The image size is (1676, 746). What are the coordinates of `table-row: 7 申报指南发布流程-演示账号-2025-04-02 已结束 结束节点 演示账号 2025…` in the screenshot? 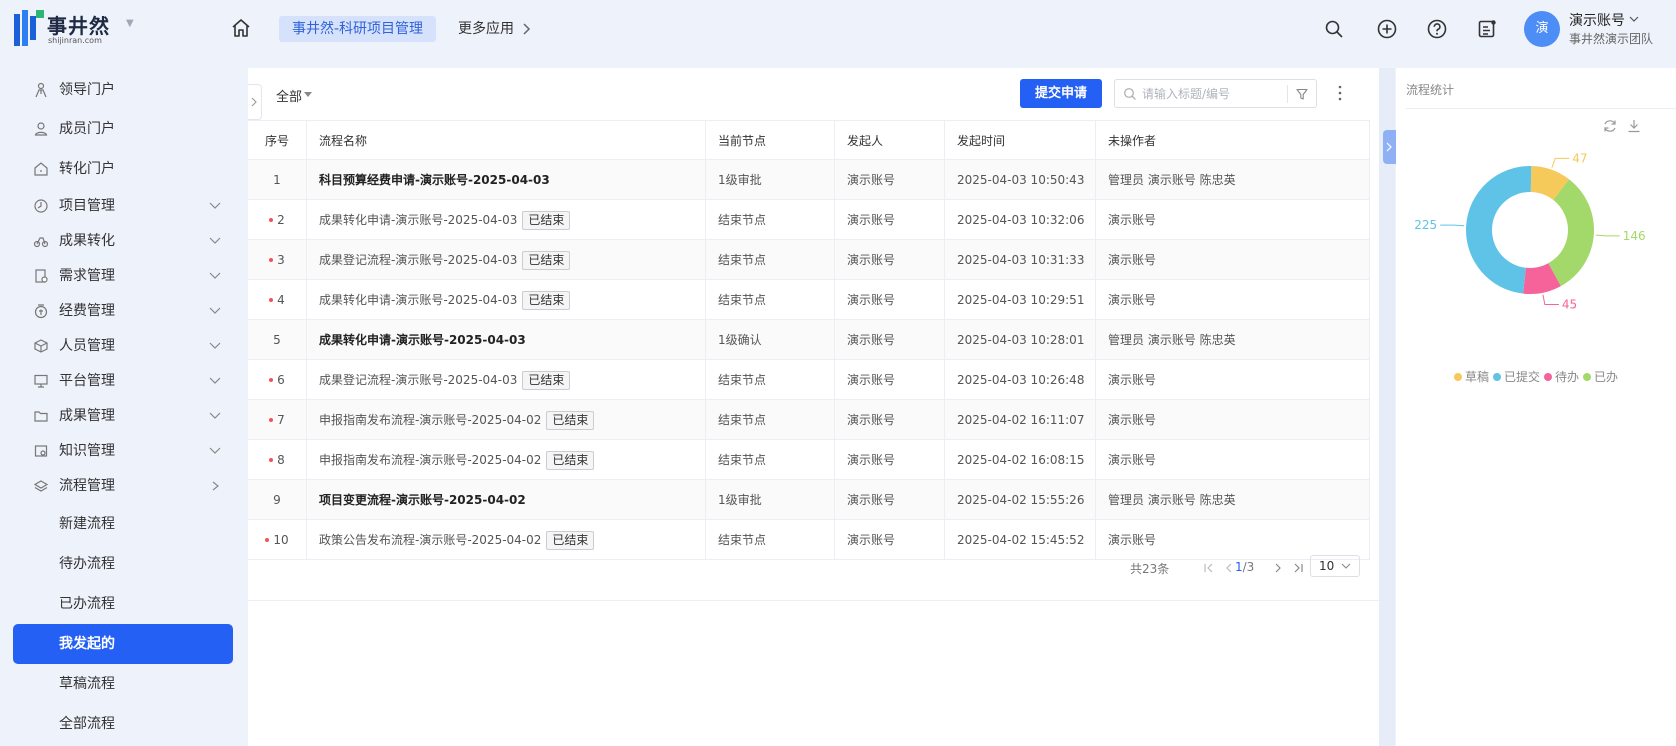 It's located at (809, 420).